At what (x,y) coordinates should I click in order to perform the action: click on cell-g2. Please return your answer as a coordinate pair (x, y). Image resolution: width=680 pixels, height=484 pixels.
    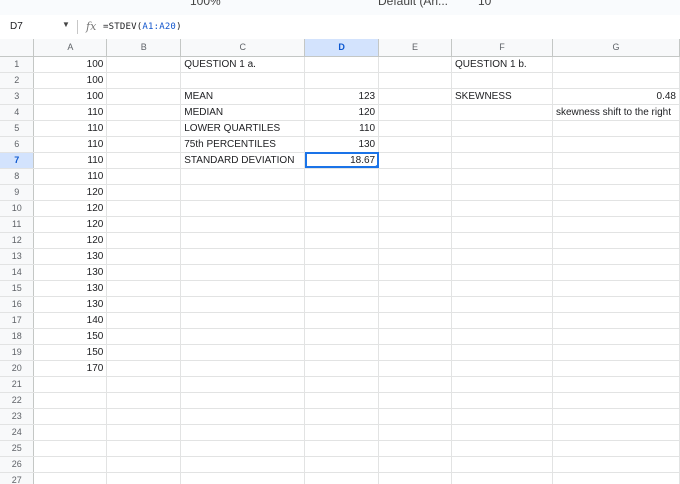
    Looking at the image, I should click on (616, 80).